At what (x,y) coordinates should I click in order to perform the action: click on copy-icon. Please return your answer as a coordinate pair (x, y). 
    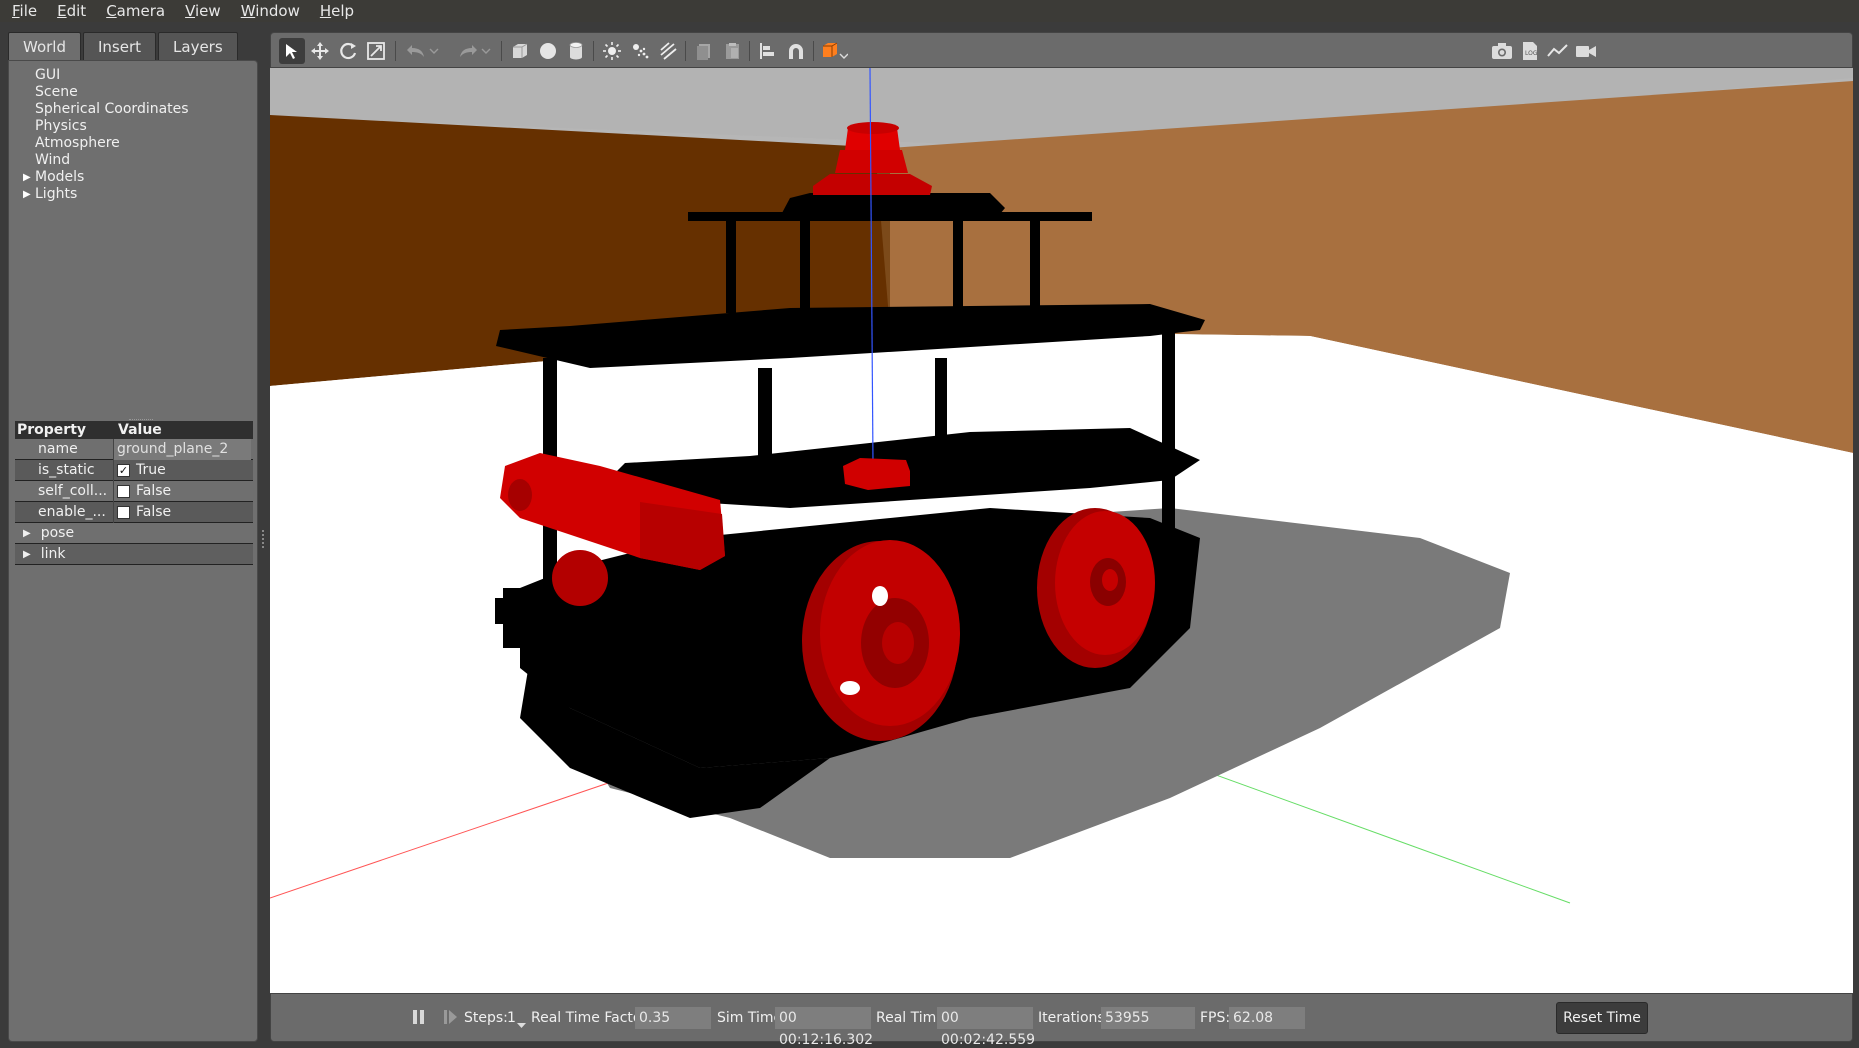
    Looking at the image, I should click on (704, 51).